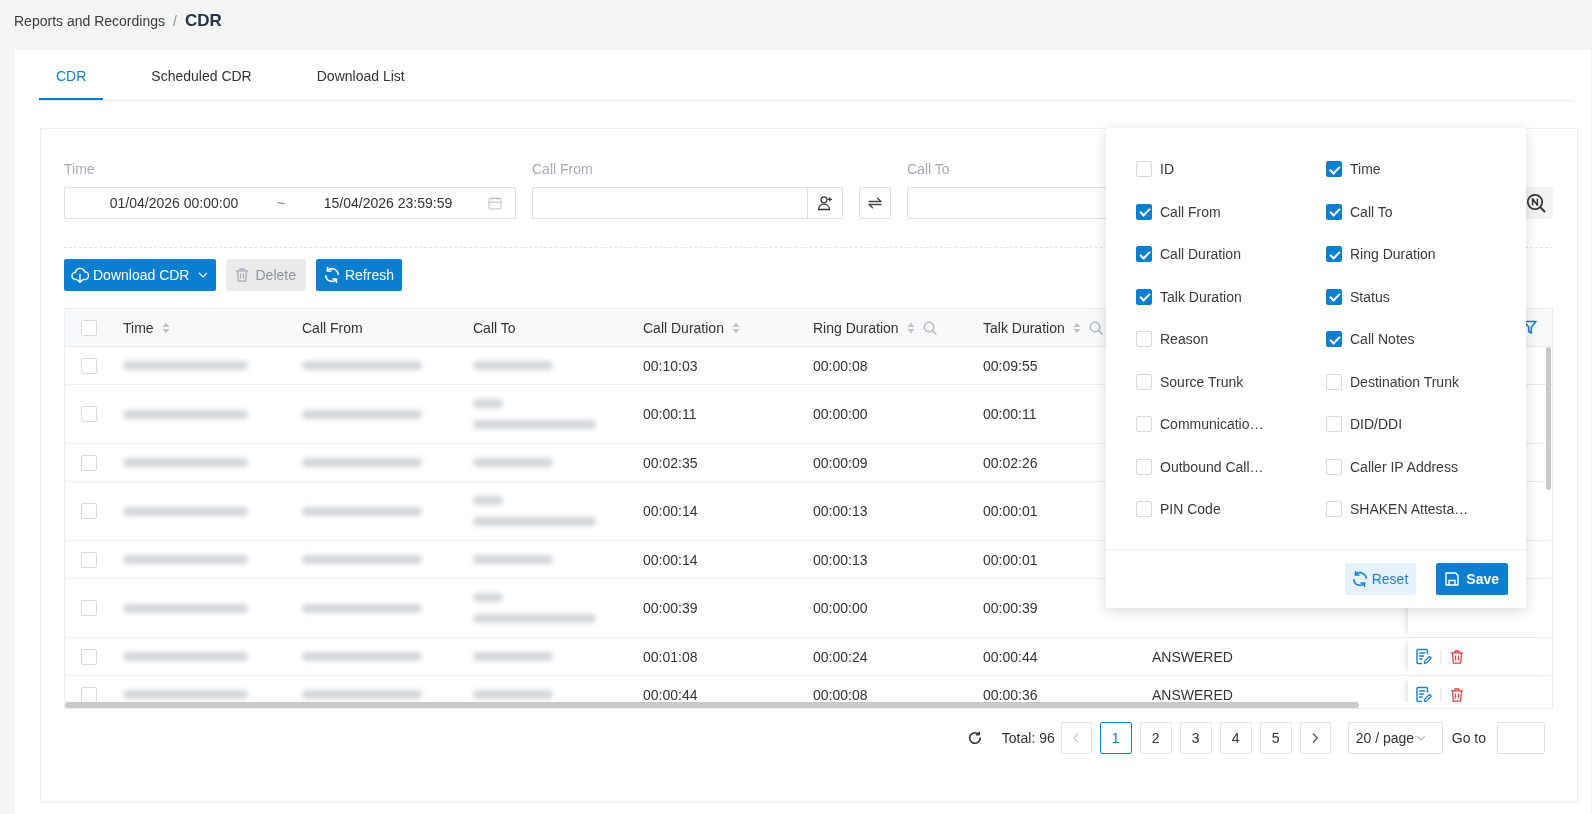 The width and height of the screenshot is (1592, 814). I want to click on call-from-field, so click(670, 203).